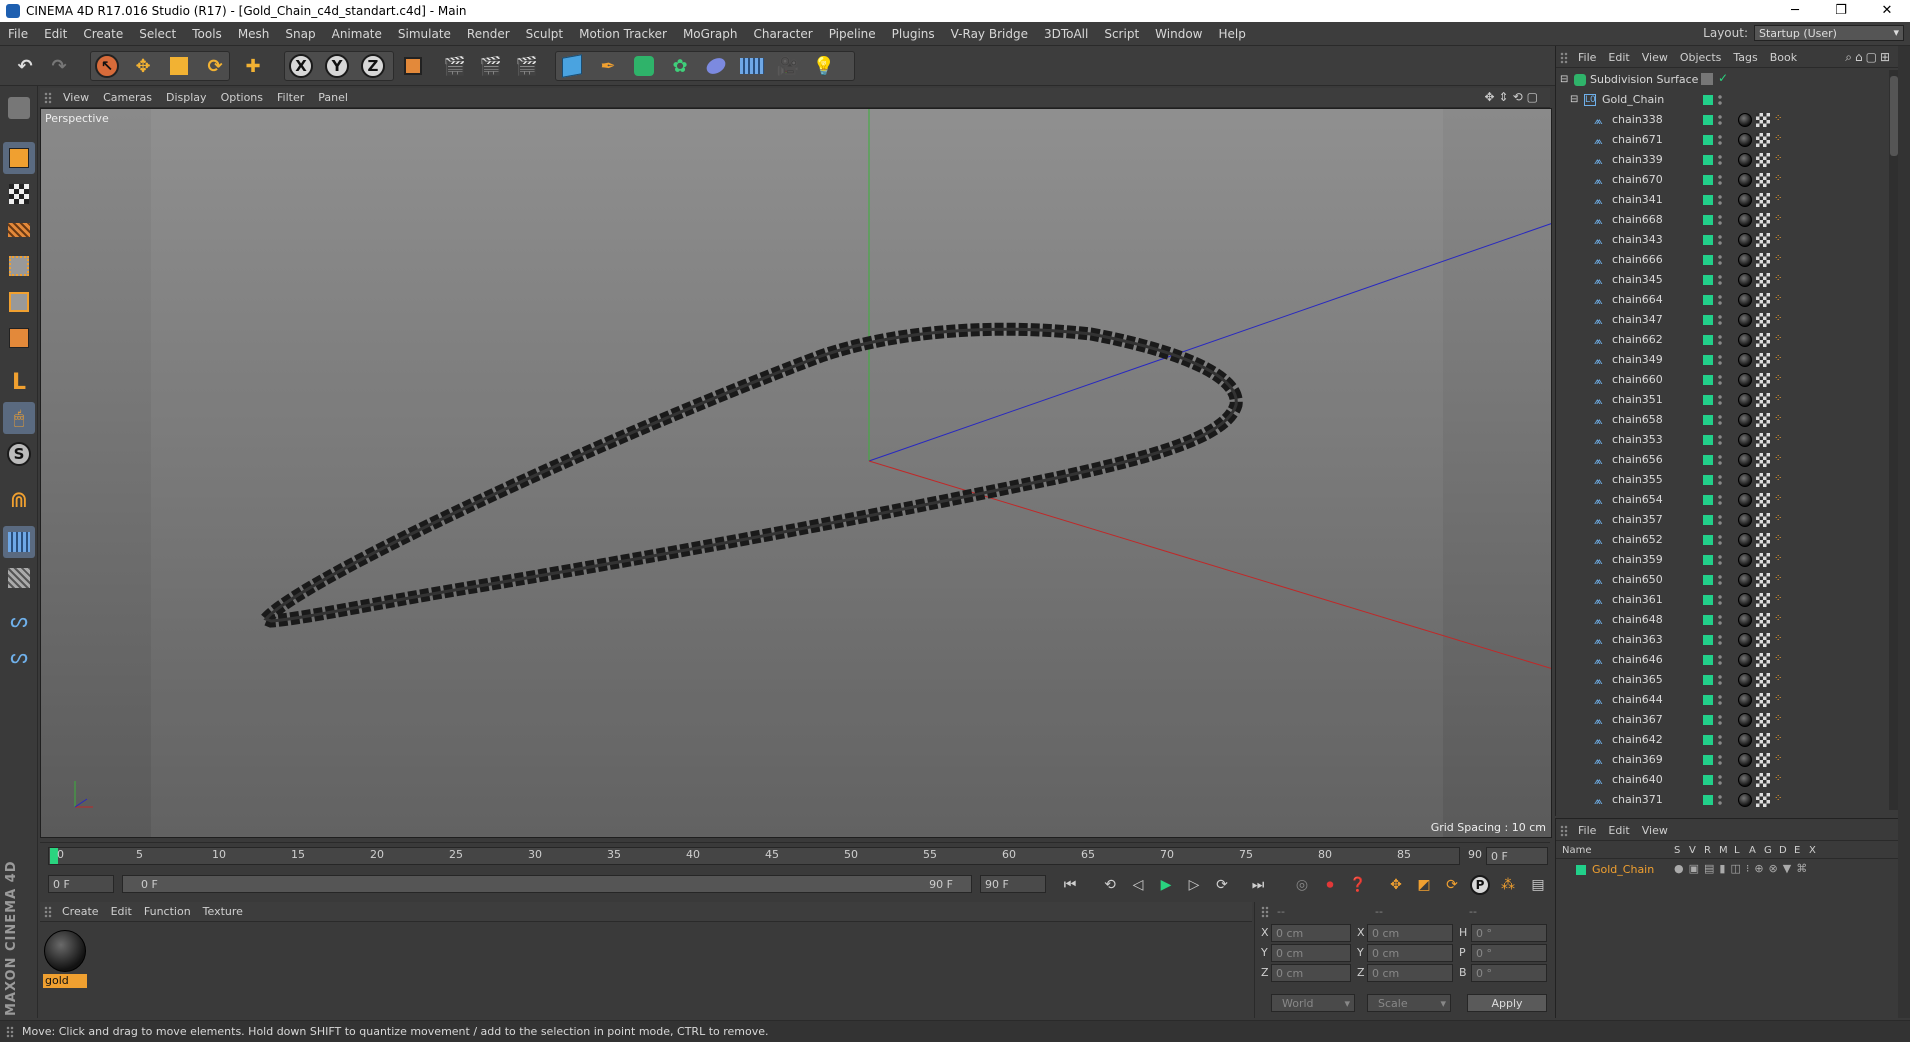 The height and width of the screenshot is (1042, 1910). What do you see at coordinates (913, 34) in the screenshot?
I see `menu-plugins: Plugins` at bounding box center [913, 34].